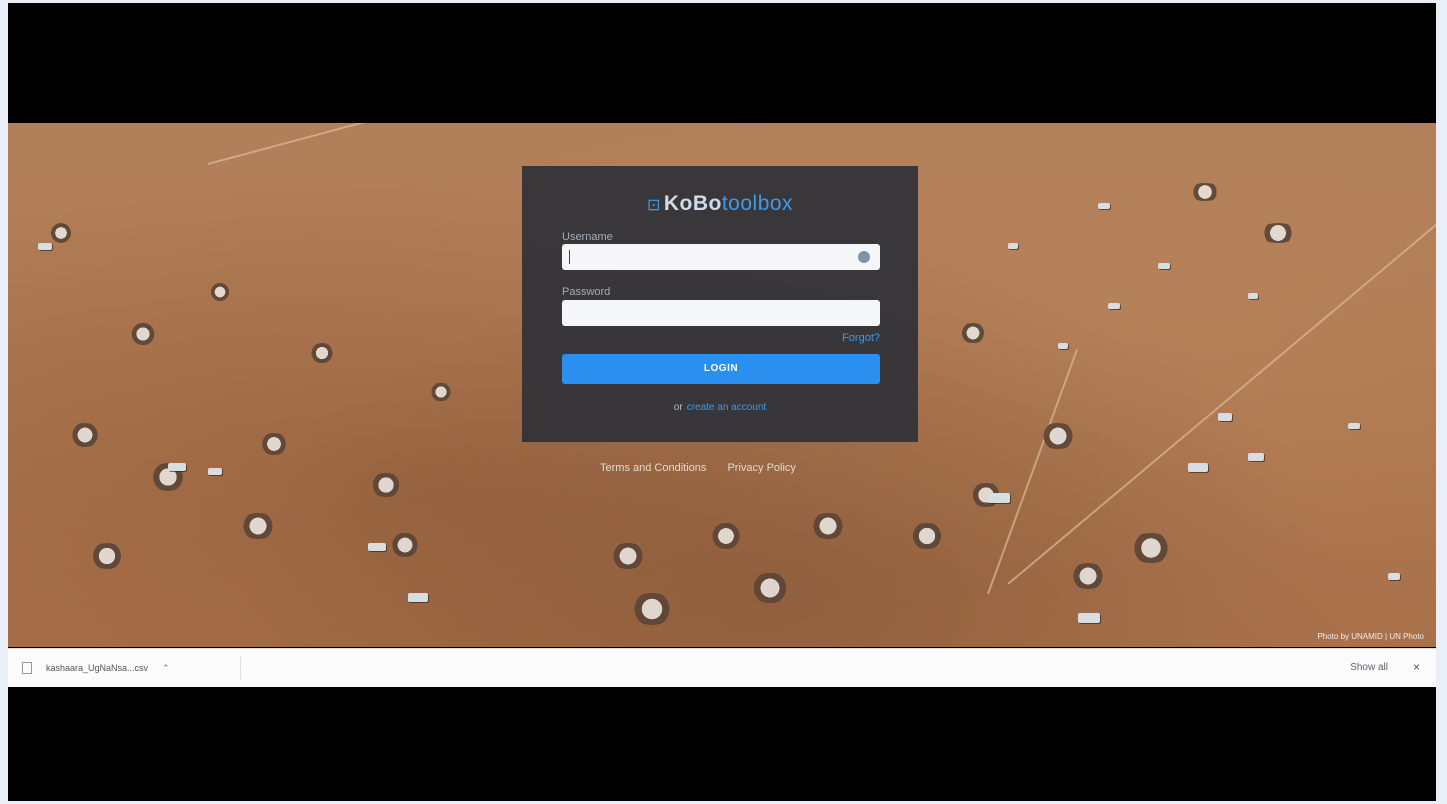 This screenshot has height=804, width=1447. Describe the element at coordinates (722, 667) in the screenshot. I see `download-bar: kashaara_UgNaNsa...csv ⌃ Show all ×` at that location.